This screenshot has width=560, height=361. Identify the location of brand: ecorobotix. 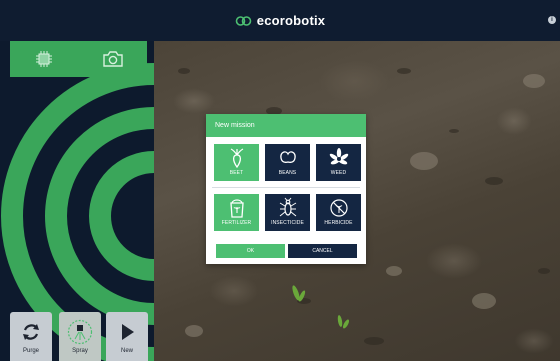
(280, 20).